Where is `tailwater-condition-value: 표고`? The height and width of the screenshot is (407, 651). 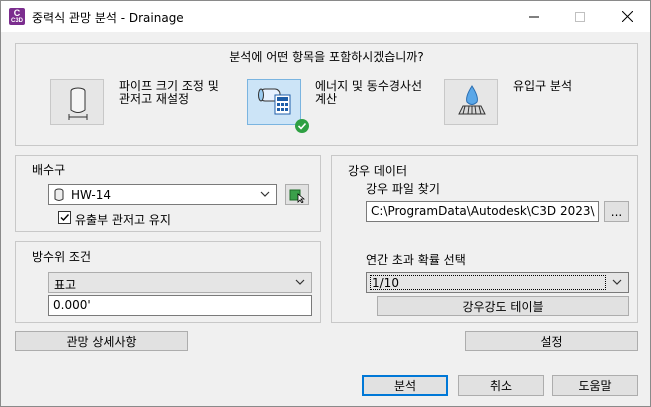
tailwater-condition-value: 표고 is located at coordinates (65, 285).